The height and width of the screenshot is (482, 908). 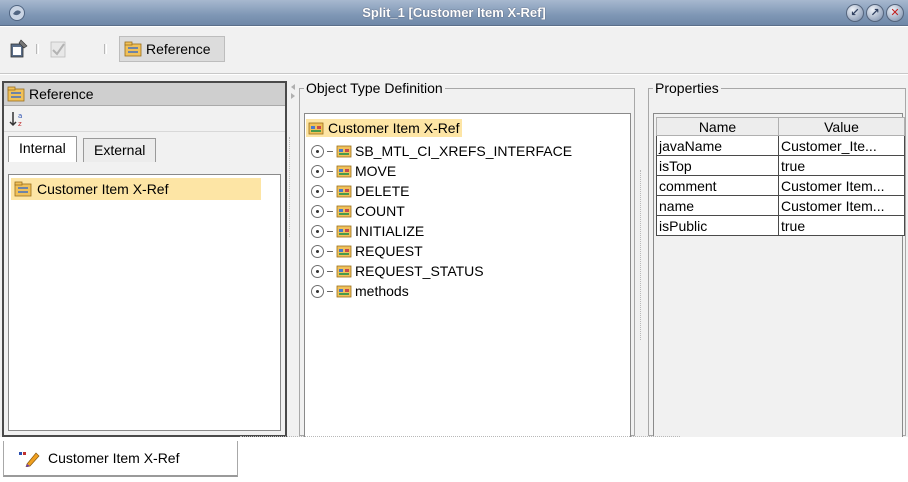 I want to click on tree-node-label: MOVE, so click(x=376, y=171).